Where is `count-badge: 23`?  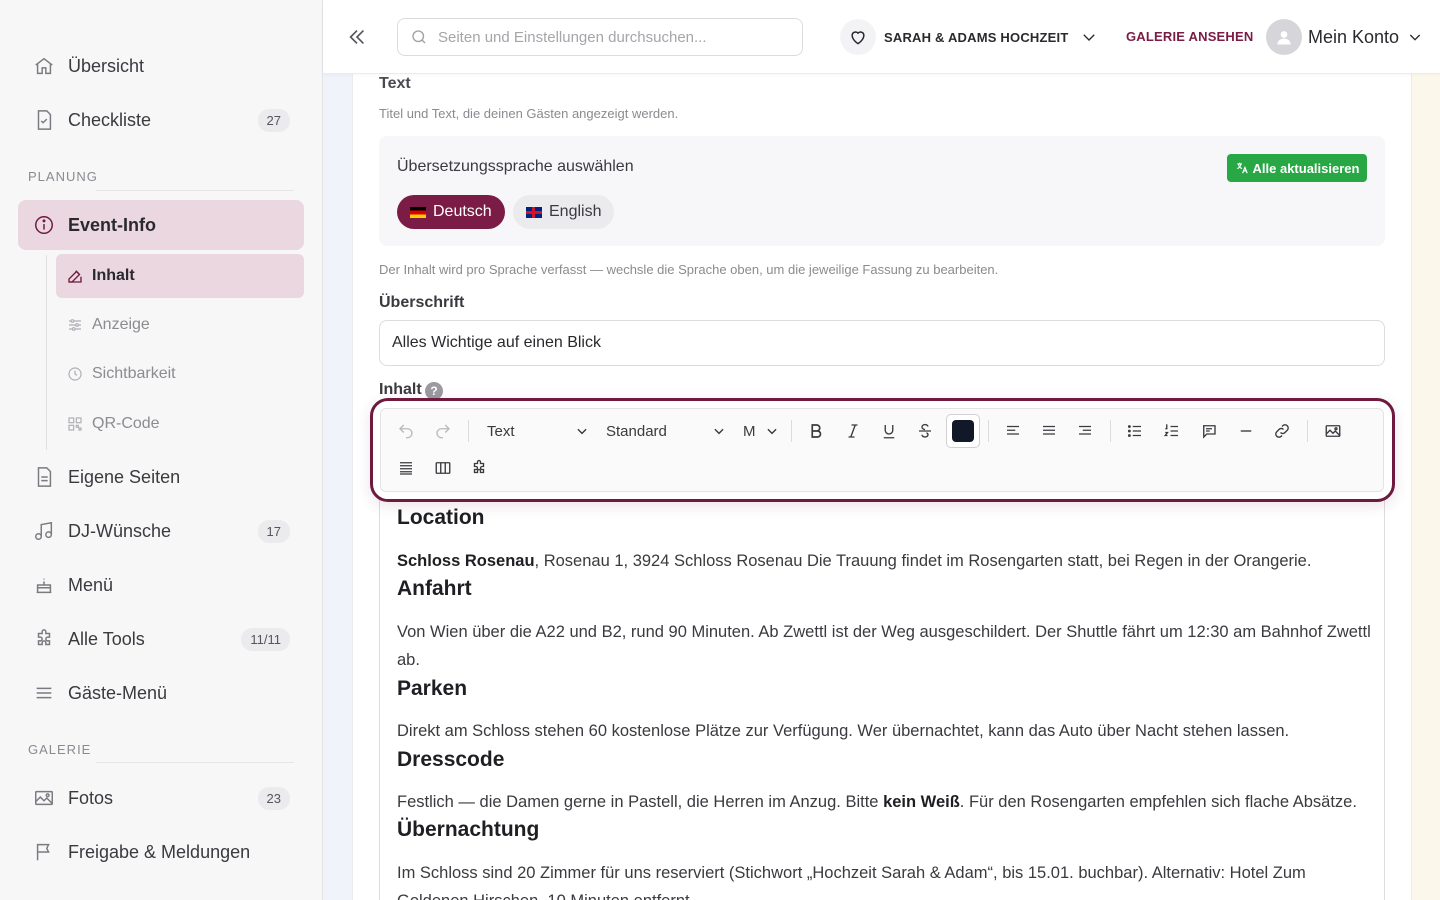 count-badge: 23 is located at coordinates (273, 798).